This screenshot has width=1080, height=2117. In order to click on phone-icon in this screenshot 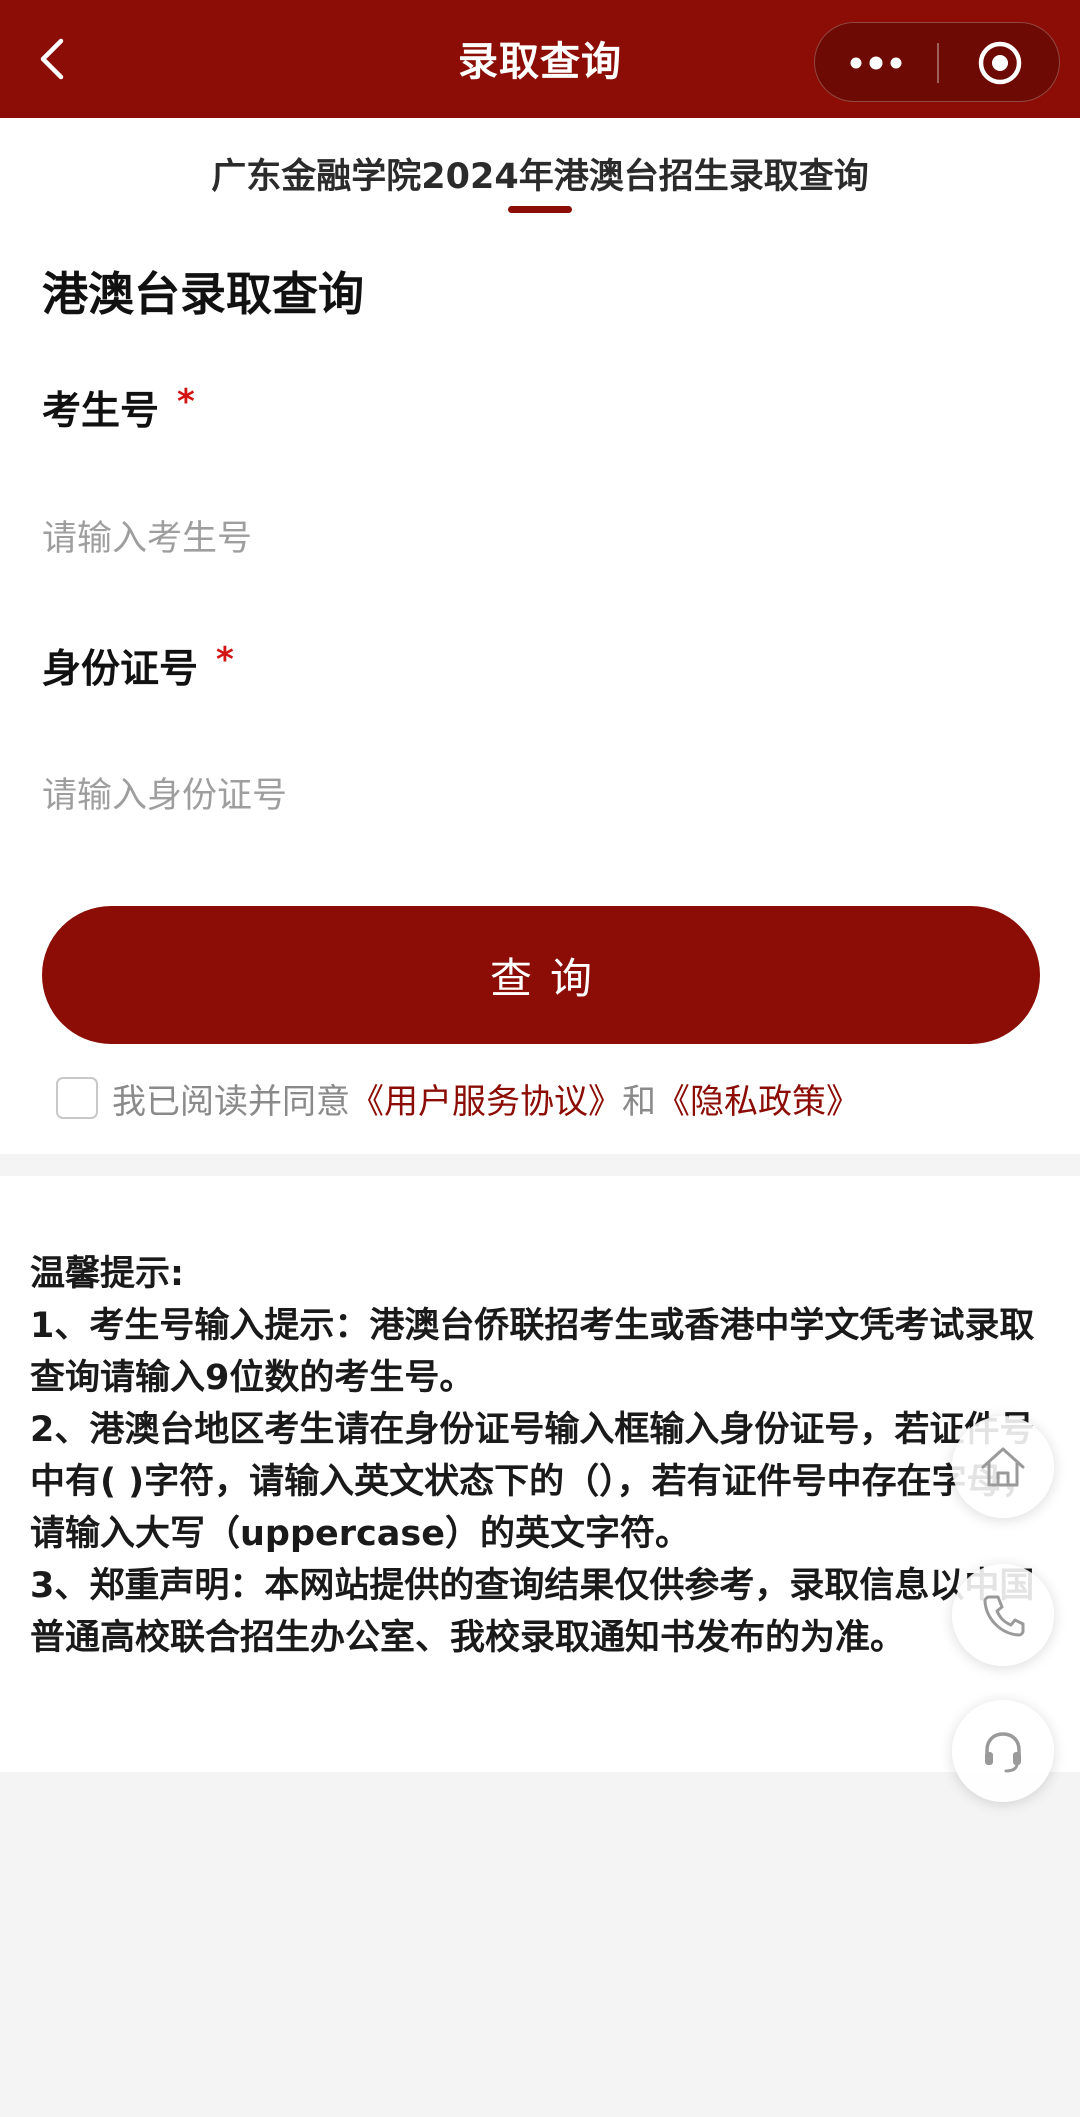, I will do `click(1004, 1616)`.